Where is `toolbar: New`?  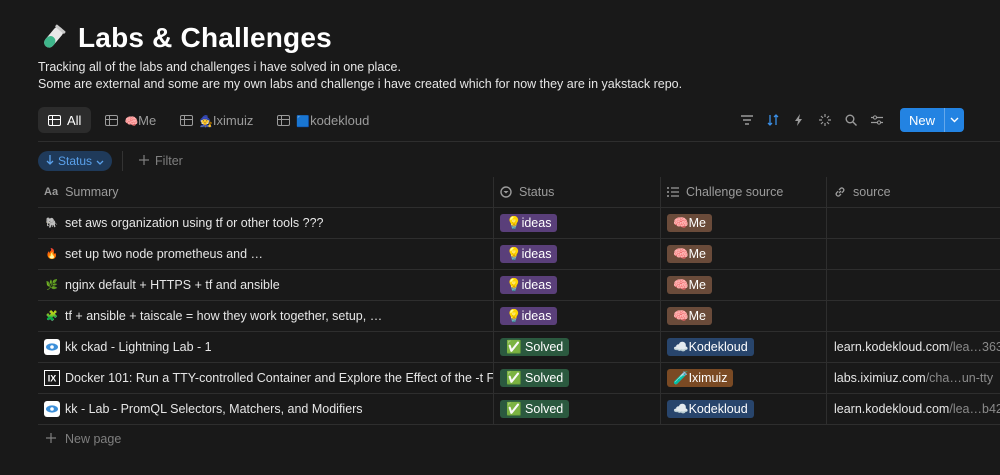 toolbar: New is located at coordinates (850, 120).